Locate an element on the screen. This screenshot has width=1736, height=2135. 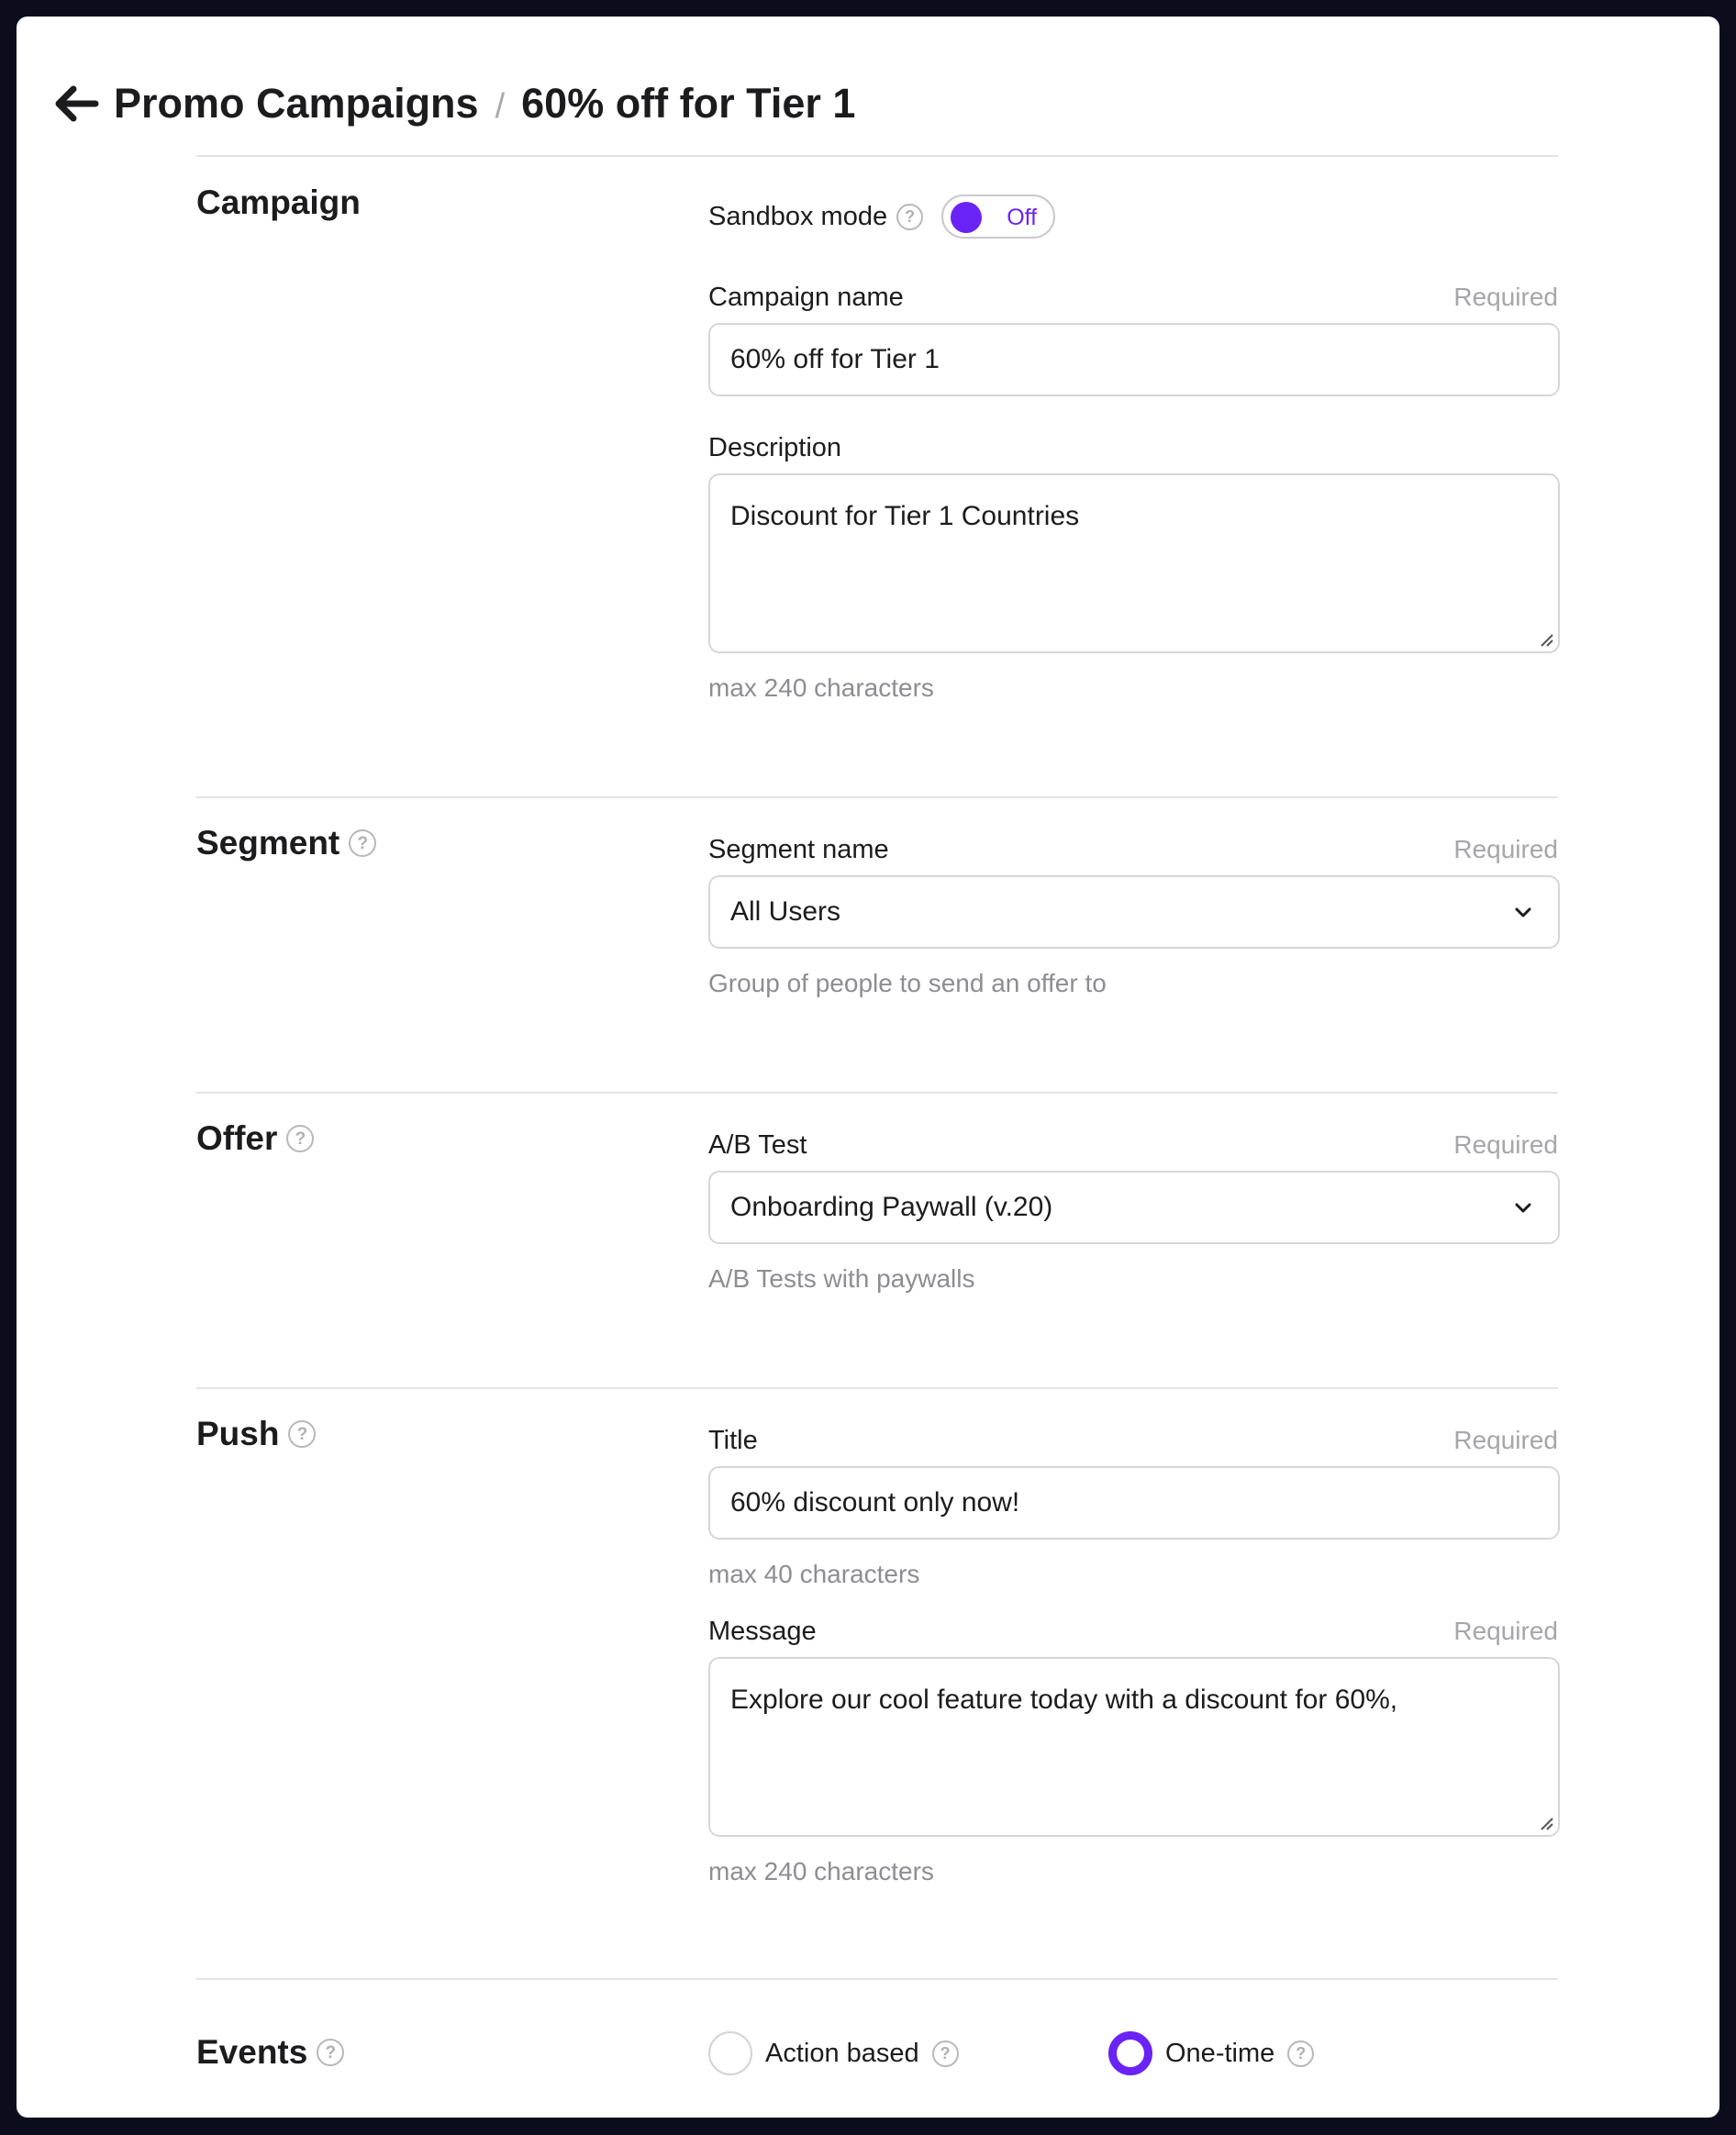
select-value: Onboarding Paywall (v.20) is located at coordinates (891, 1207).